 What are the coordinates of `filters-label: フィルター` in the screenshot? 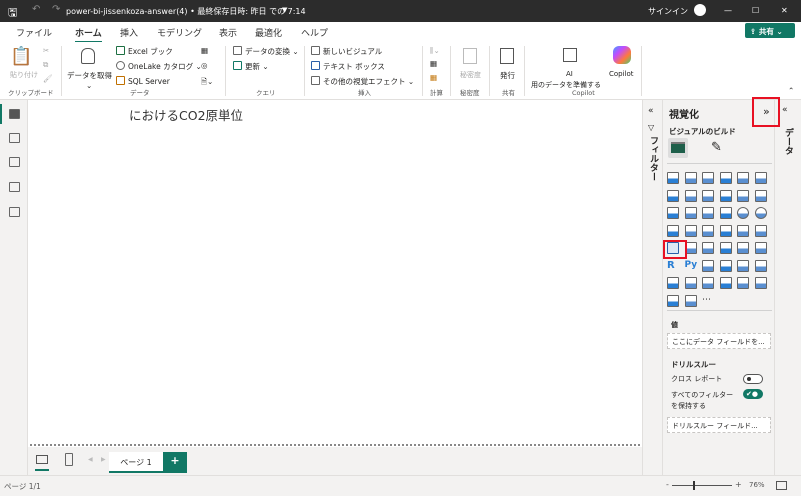 It's located at (653, 158).